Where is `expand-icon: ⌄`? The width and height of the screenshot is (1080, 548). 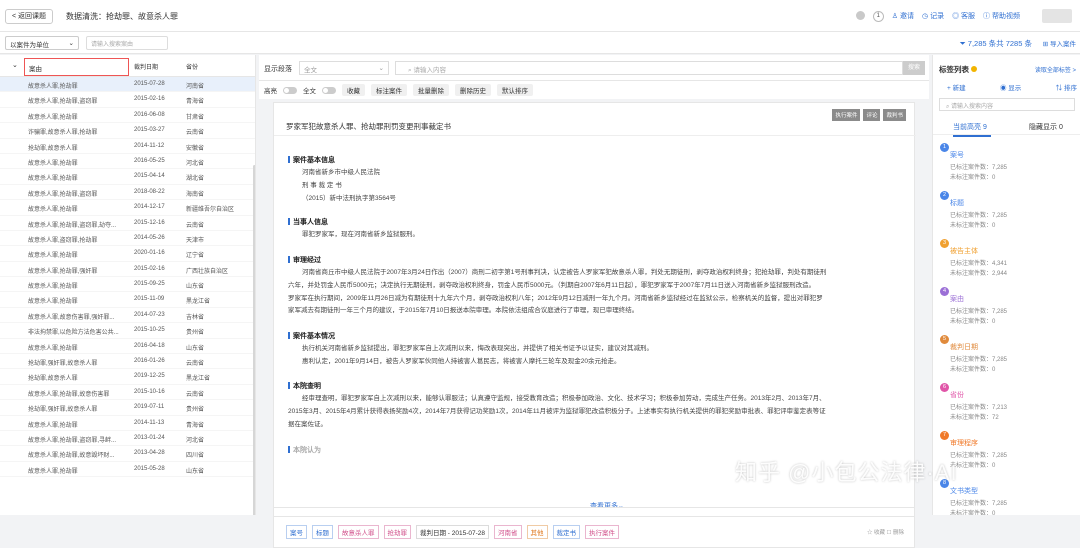 expand-icon: ⌄ is located at coordinates (15, 65).